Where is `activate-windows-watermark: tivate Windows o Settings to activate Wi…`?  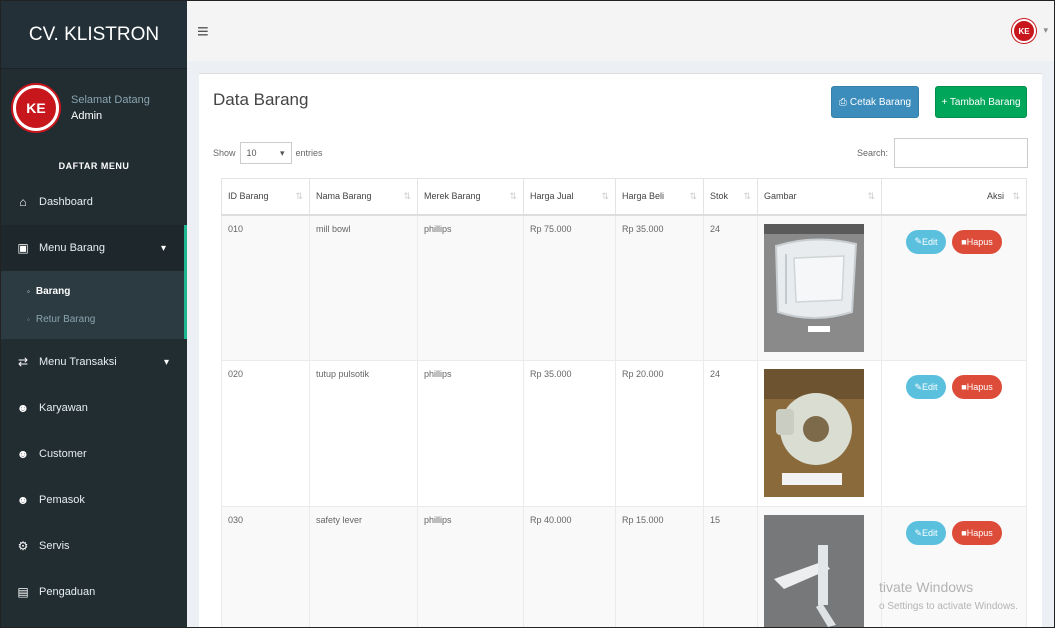
activate-windows-watermark: tivate Windows o Settings to activate Wi… is located at coordinates (948, 597).